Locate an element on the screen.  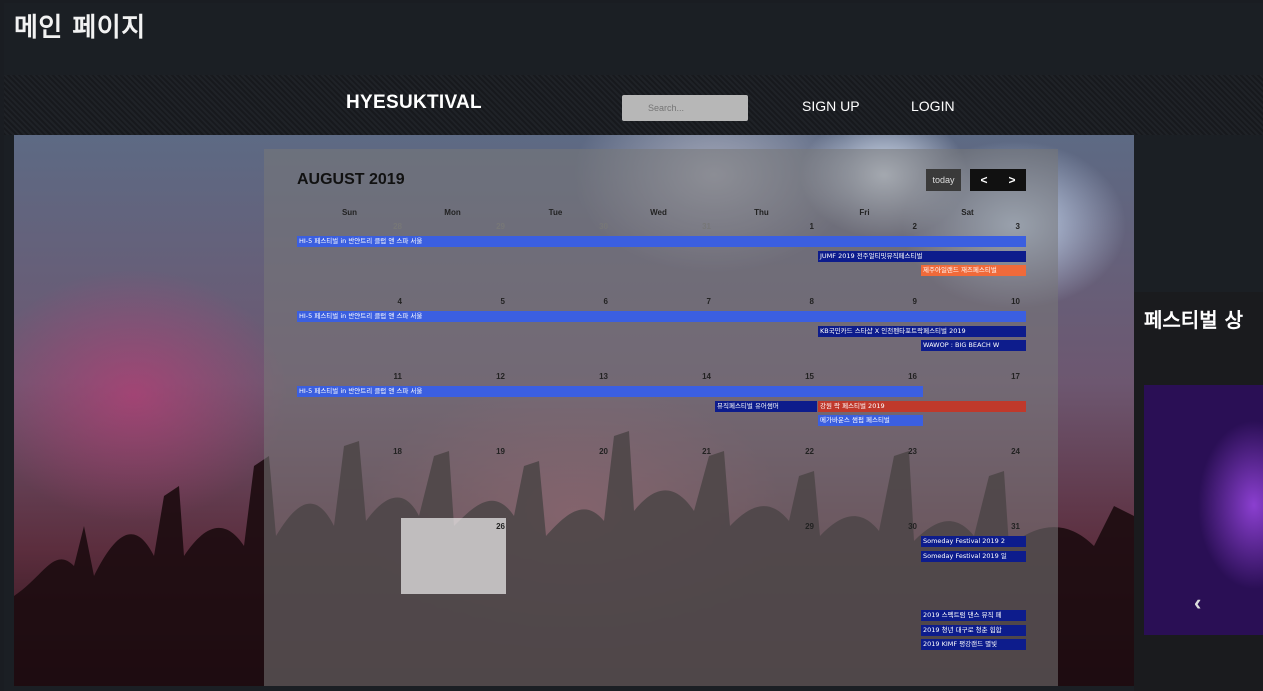
chevron-left-icon: ‹ is located at coordinates (1197, 603).